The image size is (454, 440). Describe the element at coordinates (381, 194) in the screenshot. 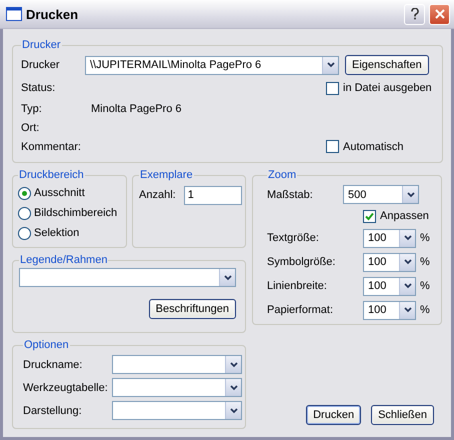

I see `dropdown-field: 500` at that location.